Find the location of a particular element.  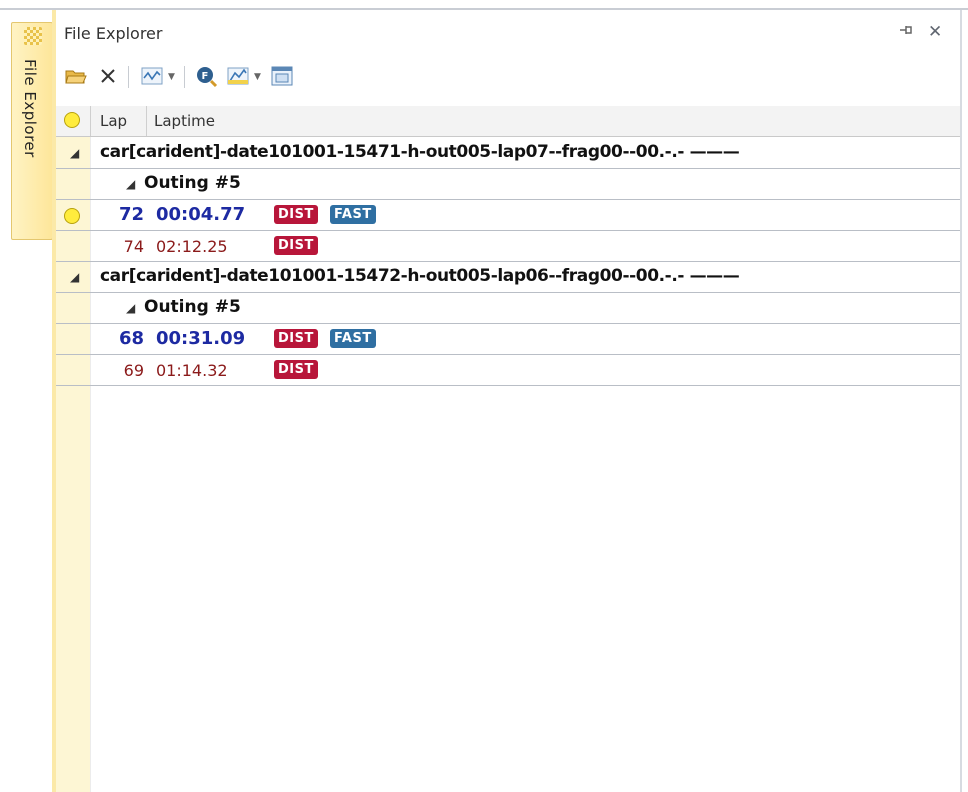

svg-text: F is located at coordinates (205, 76).